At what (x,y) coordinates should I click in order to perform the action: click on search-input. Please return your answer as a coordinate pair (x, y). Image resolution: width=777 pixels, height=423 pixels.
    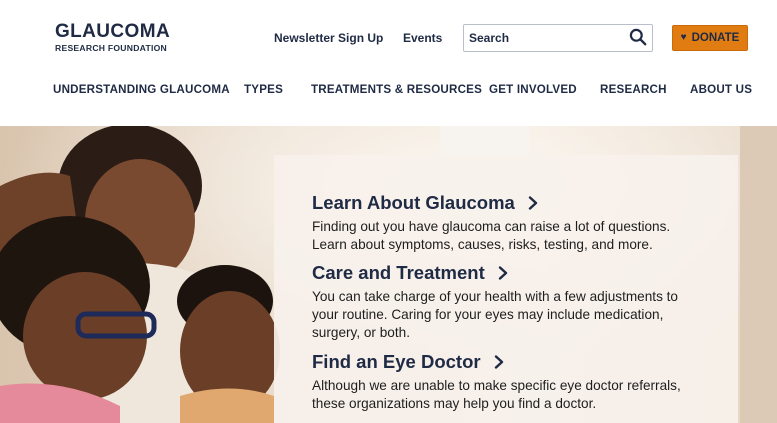
    Looking at the image, I should click on (544, 38).